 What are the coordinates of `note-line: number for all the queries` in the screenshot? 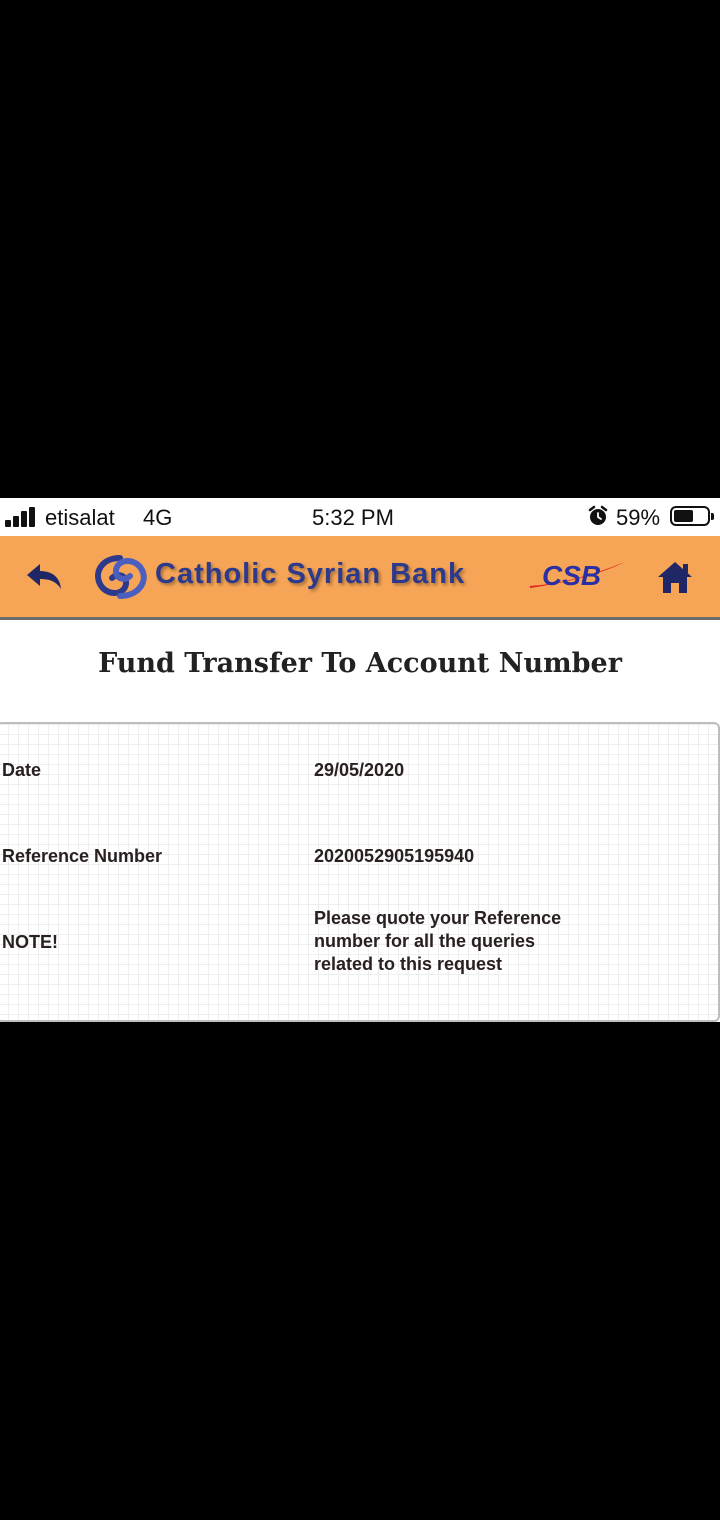 It's located at (425, 941).